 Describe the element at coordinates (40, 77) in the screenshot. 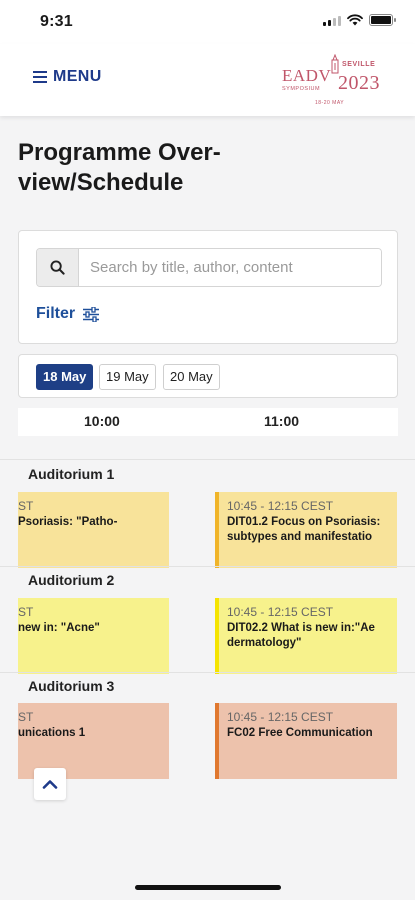

I see `hamburger-icon` at that location.